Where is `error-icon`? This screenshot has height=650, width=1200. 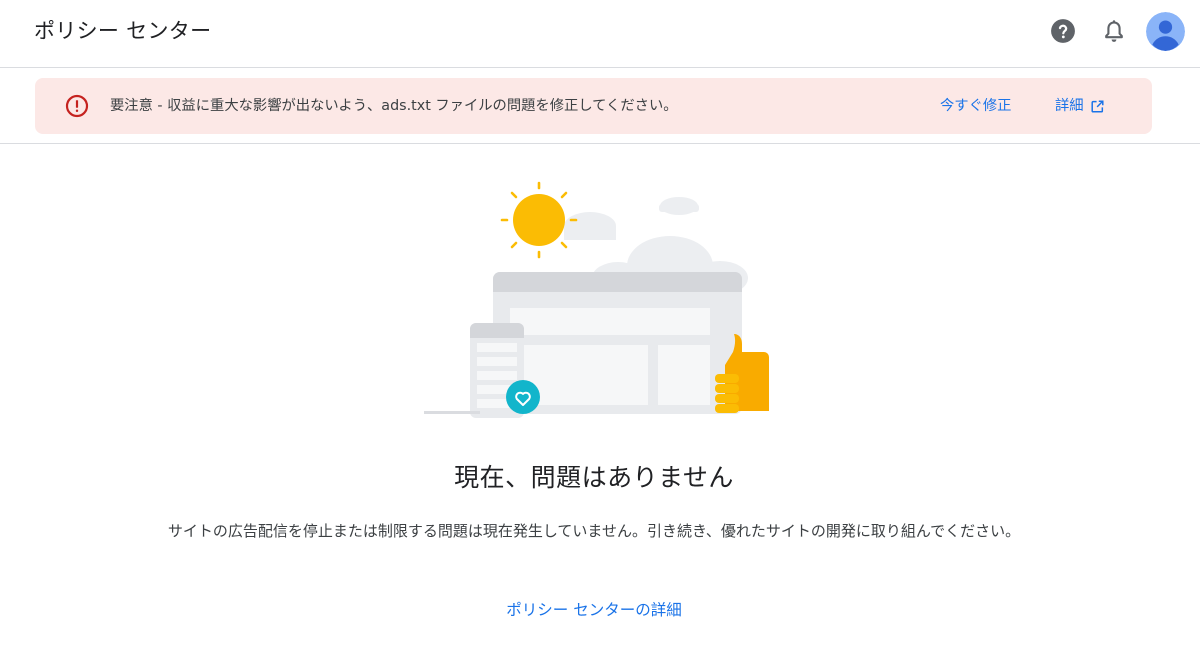 error-icon is located at coordinates (77, 106).